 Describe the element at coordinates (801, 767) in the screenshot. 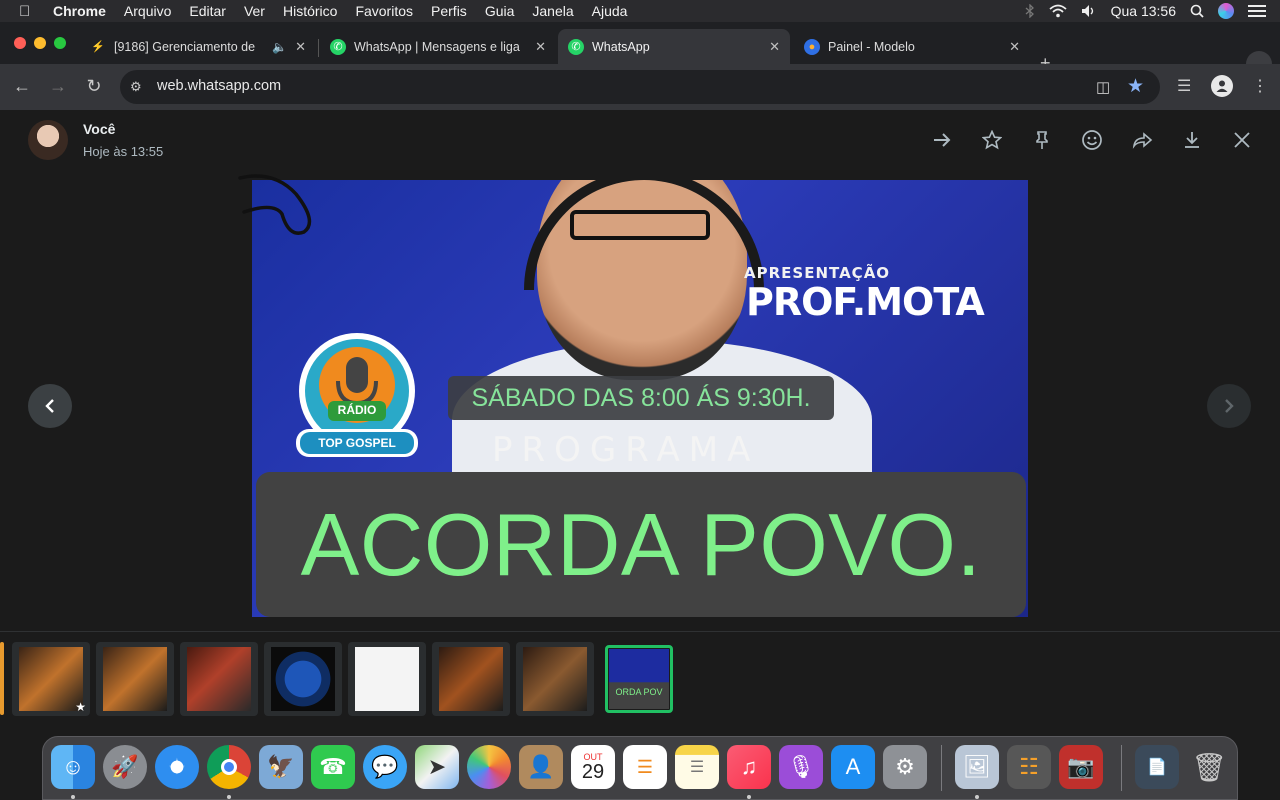

I see `podcasts-icon: 🎙` at that location.